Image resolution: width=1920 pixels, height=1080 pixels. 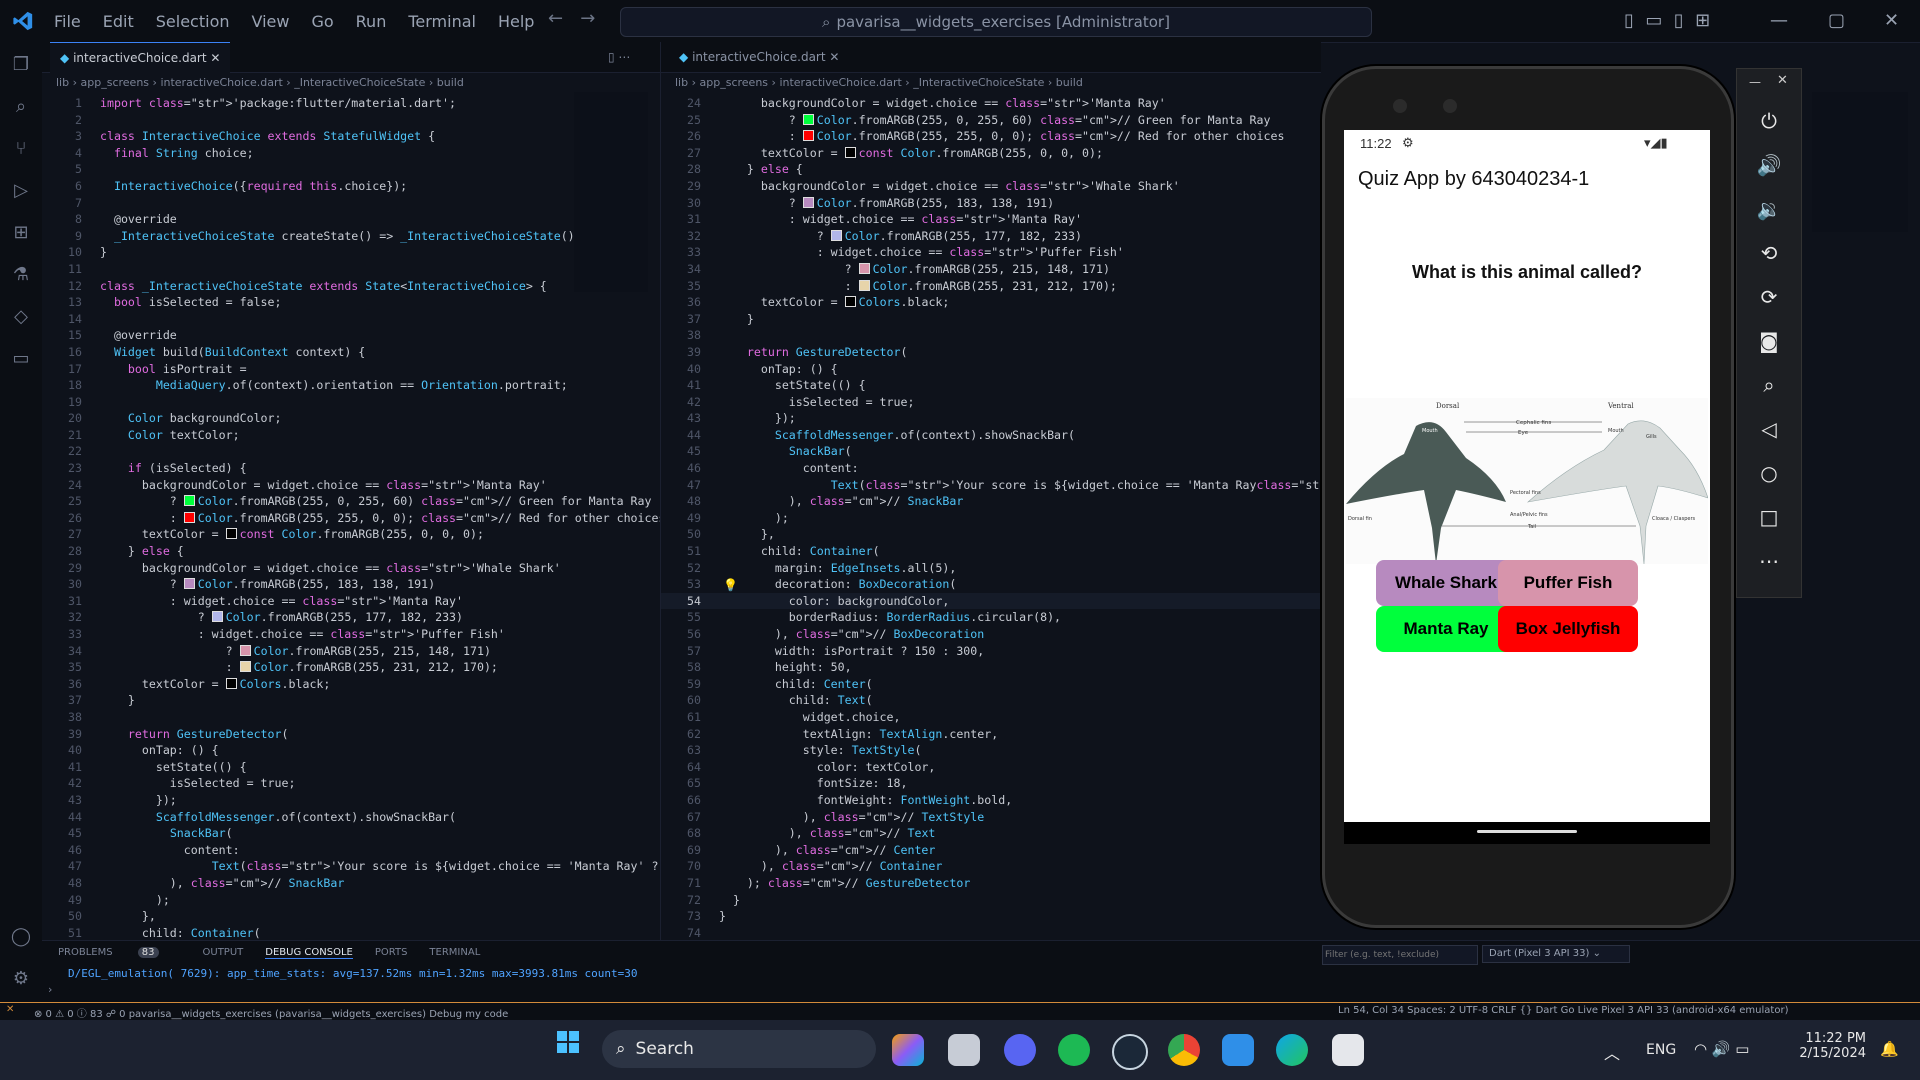 I want to click on code-line: 67 ), class="cm">// TextStyle, so click(x=991, y=817).